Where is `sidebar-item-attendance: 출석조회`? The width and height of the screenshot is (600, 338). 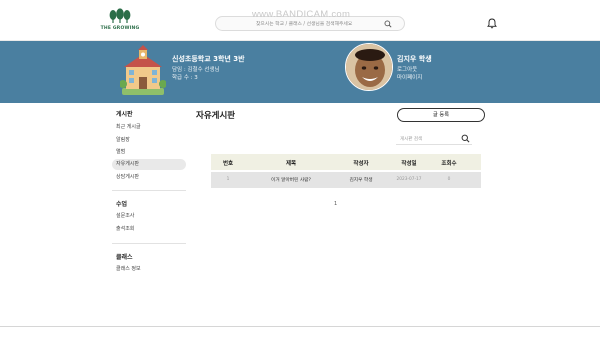
sidebar-item-attendance: 출석조회 is located at coordinates (149, 229).